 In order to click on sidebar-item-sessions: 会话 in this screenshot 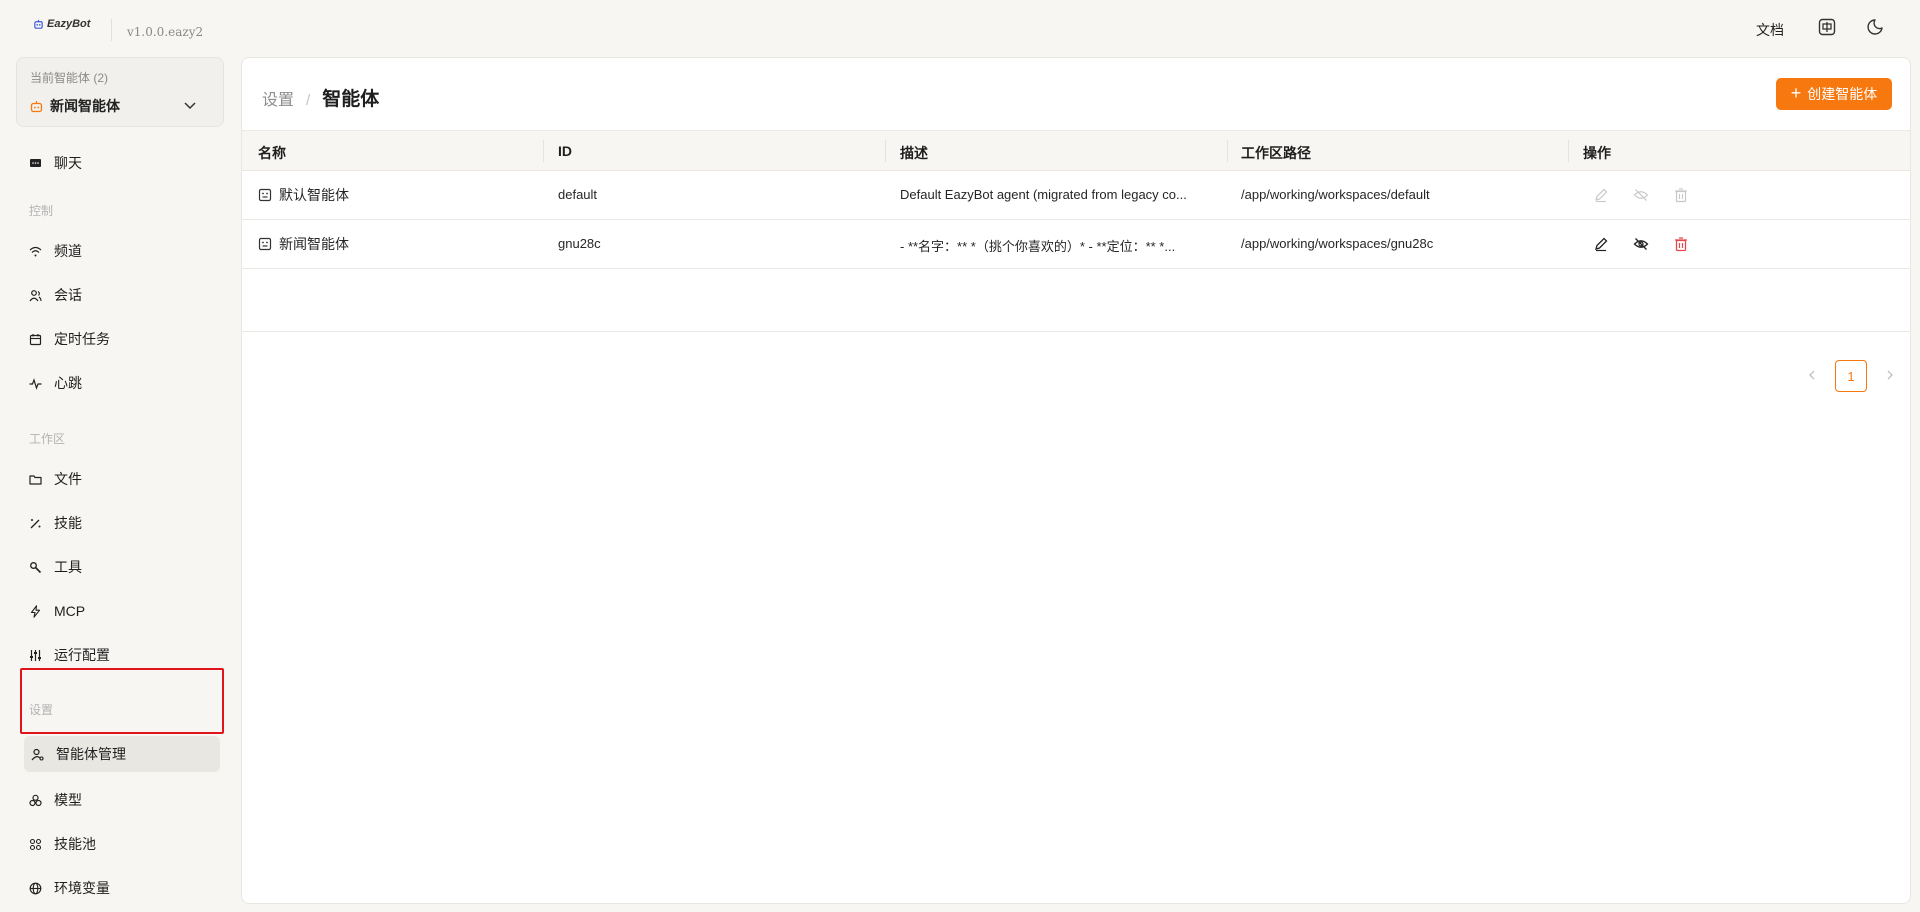, I will do `click(121, 295)`.